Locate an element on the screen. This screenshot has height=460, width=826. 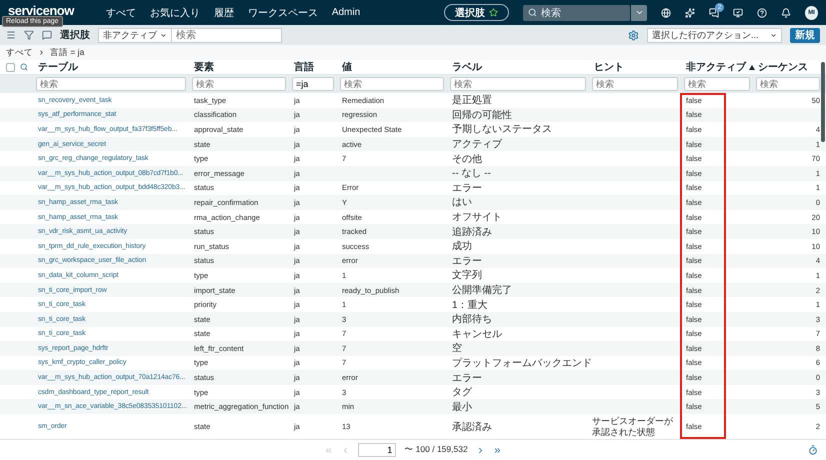
settings-icon is located at coordinates (633, 35).